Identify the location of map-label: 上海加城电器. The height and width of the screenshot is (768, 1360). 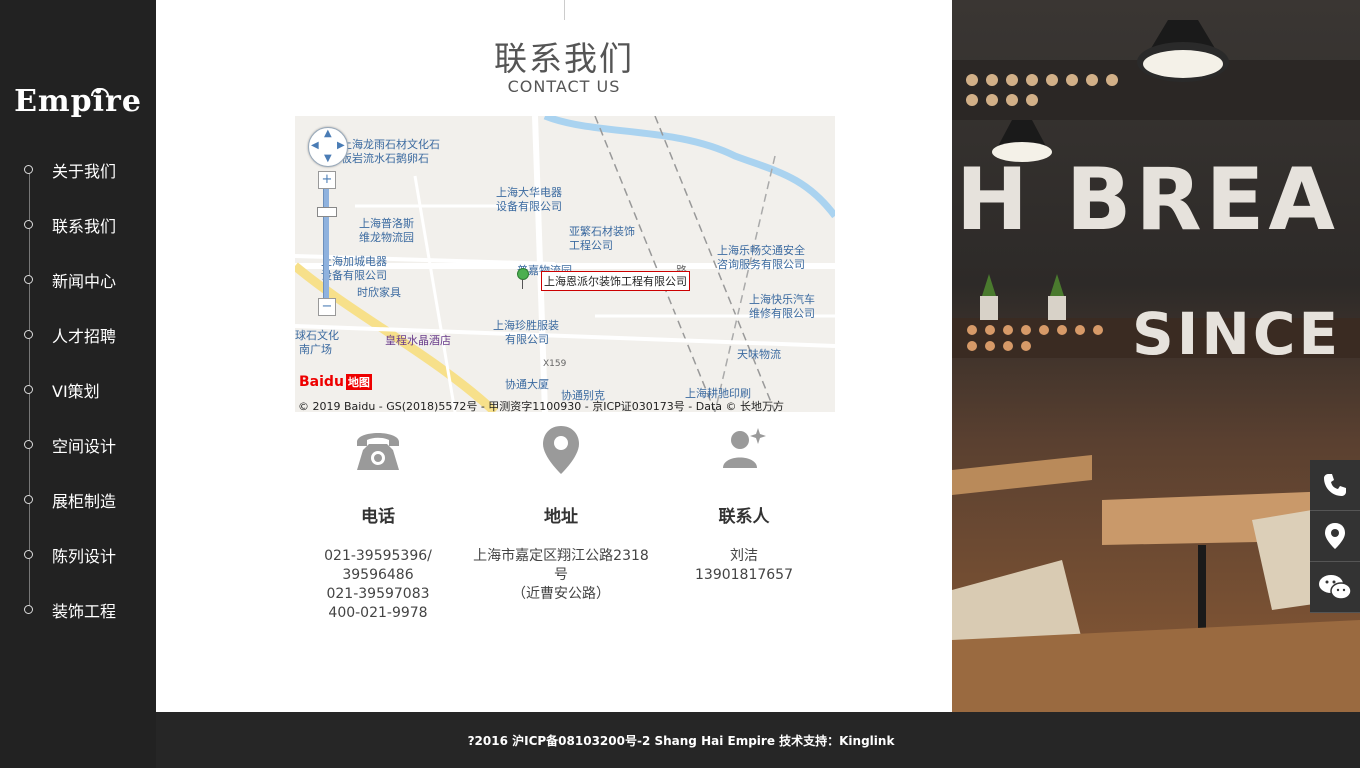
(354, 261).